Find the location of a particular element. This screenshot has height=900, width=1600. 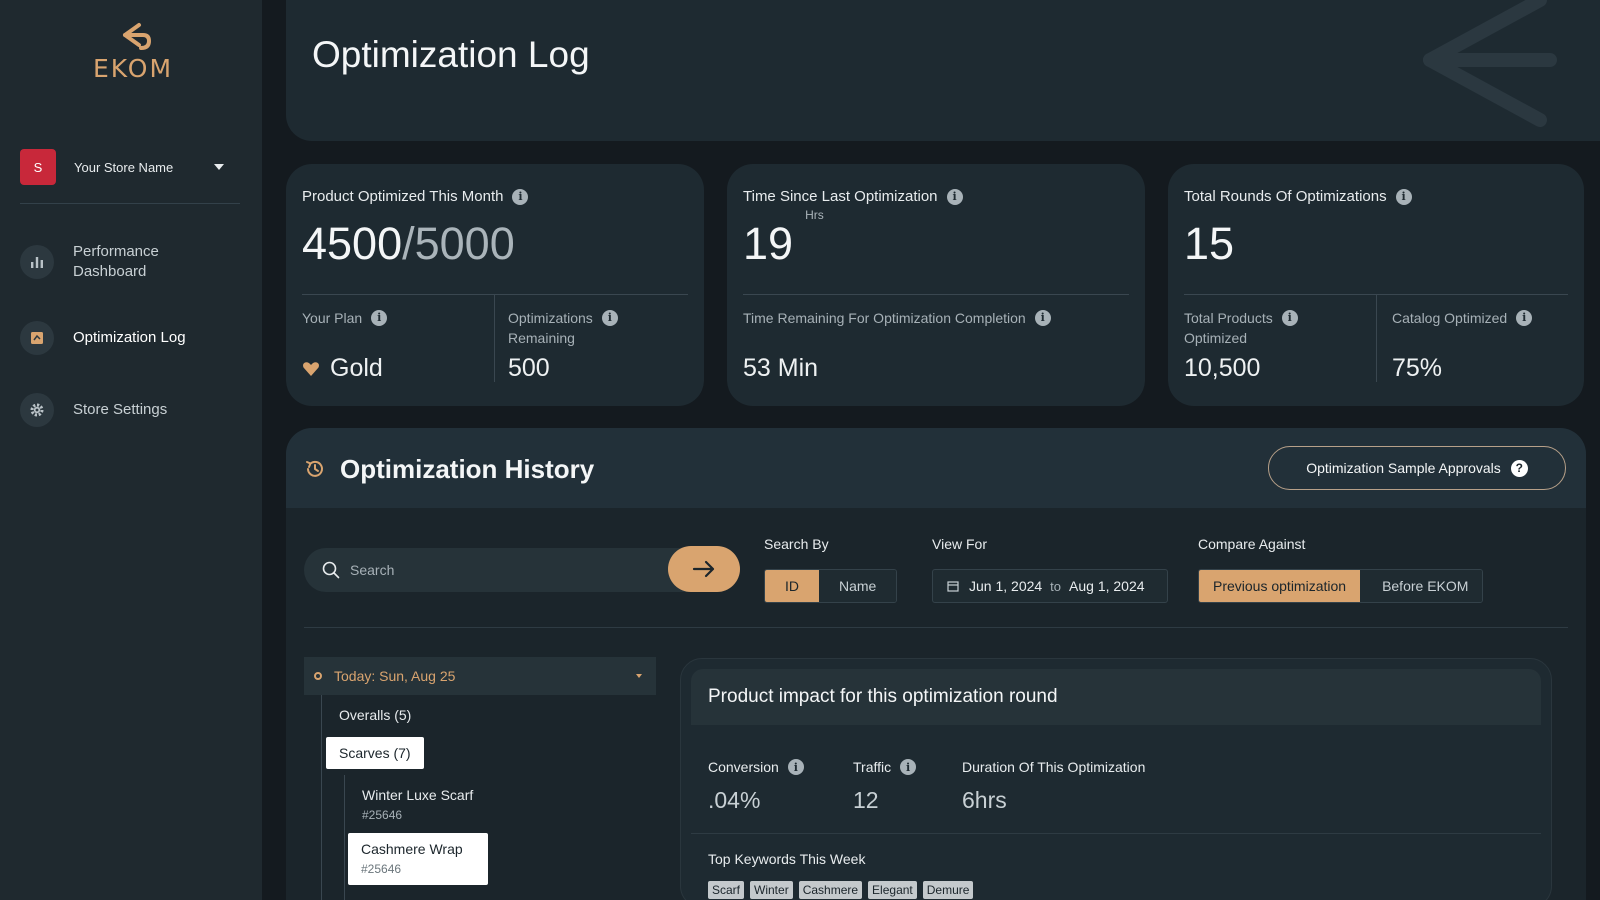

sidebar-item-performance-dashboard: Performance Dashboard is located at coordinates (130, 262).